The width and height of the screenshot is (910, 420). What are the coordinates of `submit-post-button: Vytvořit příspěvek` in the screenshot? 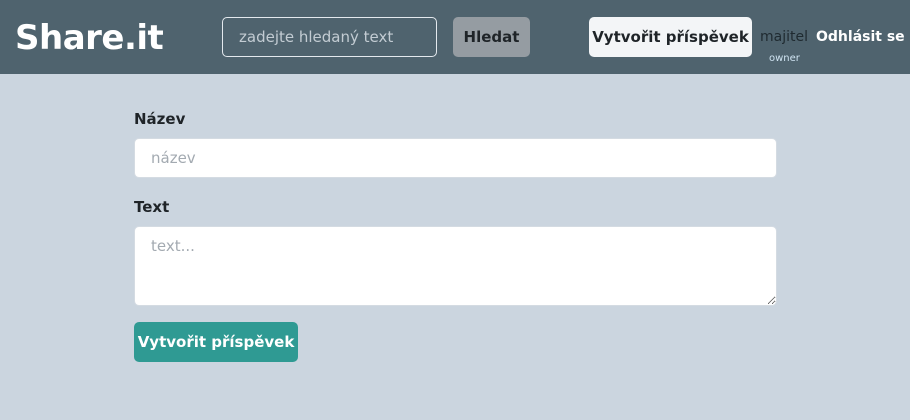 It's located at (216, 342).